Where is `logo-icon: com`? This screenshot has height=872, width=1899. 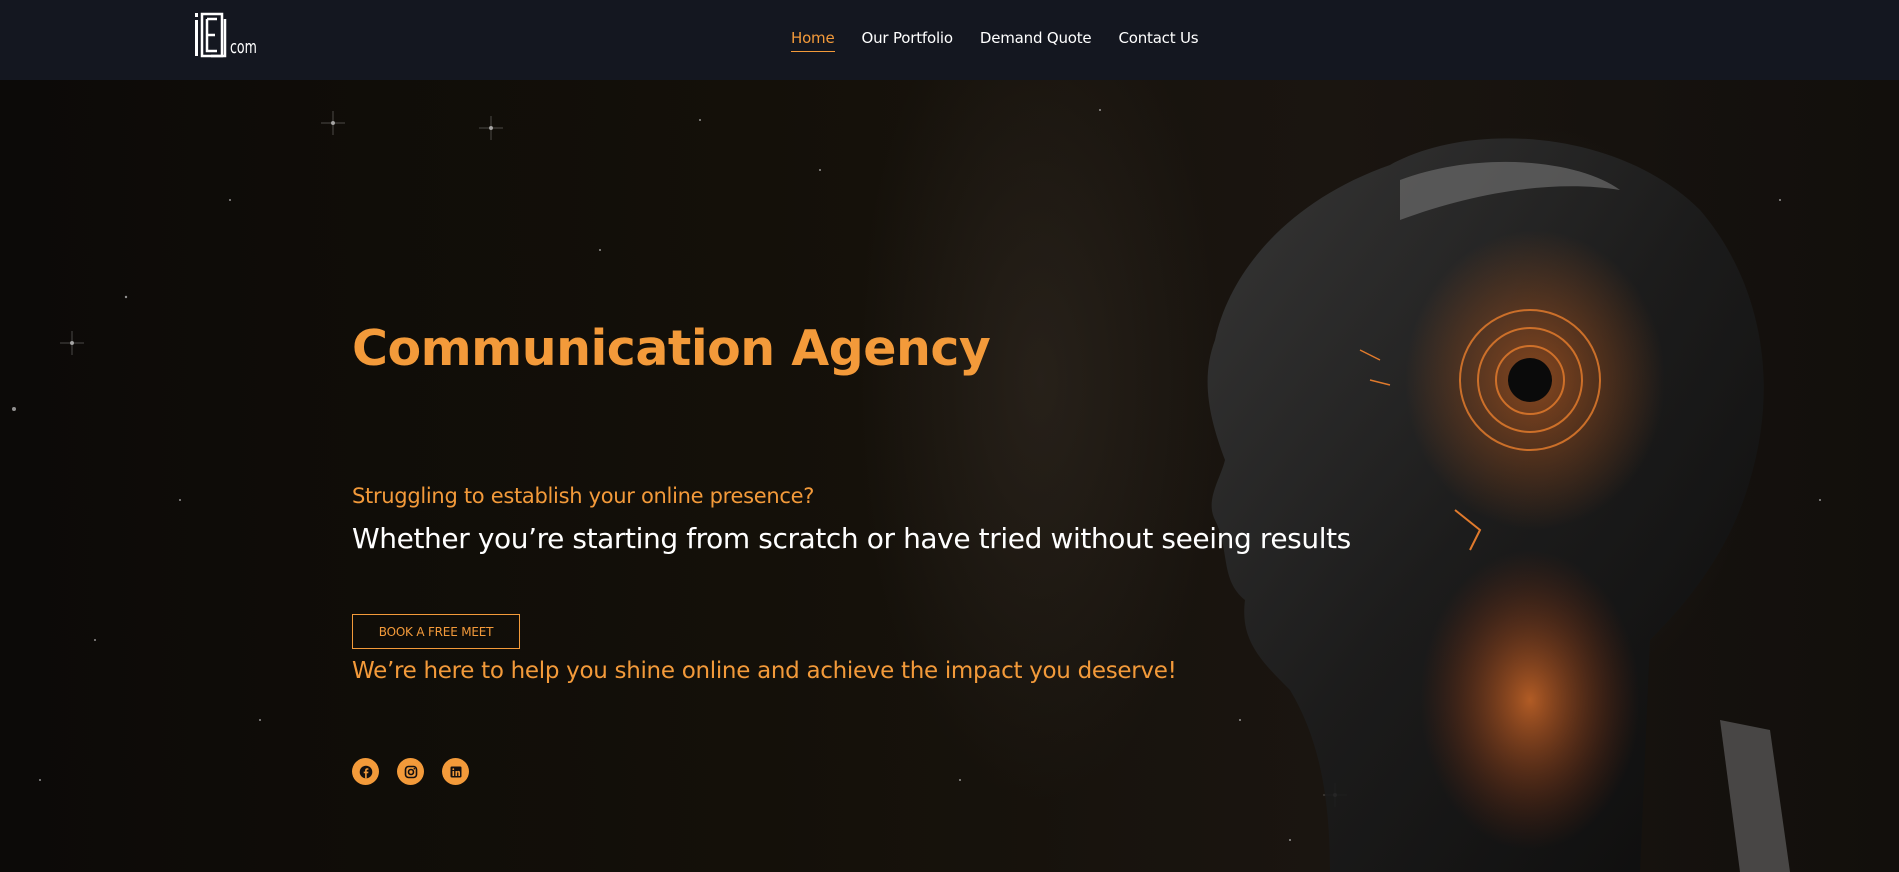
logo-icon: com is located at coordinates (226, 35).